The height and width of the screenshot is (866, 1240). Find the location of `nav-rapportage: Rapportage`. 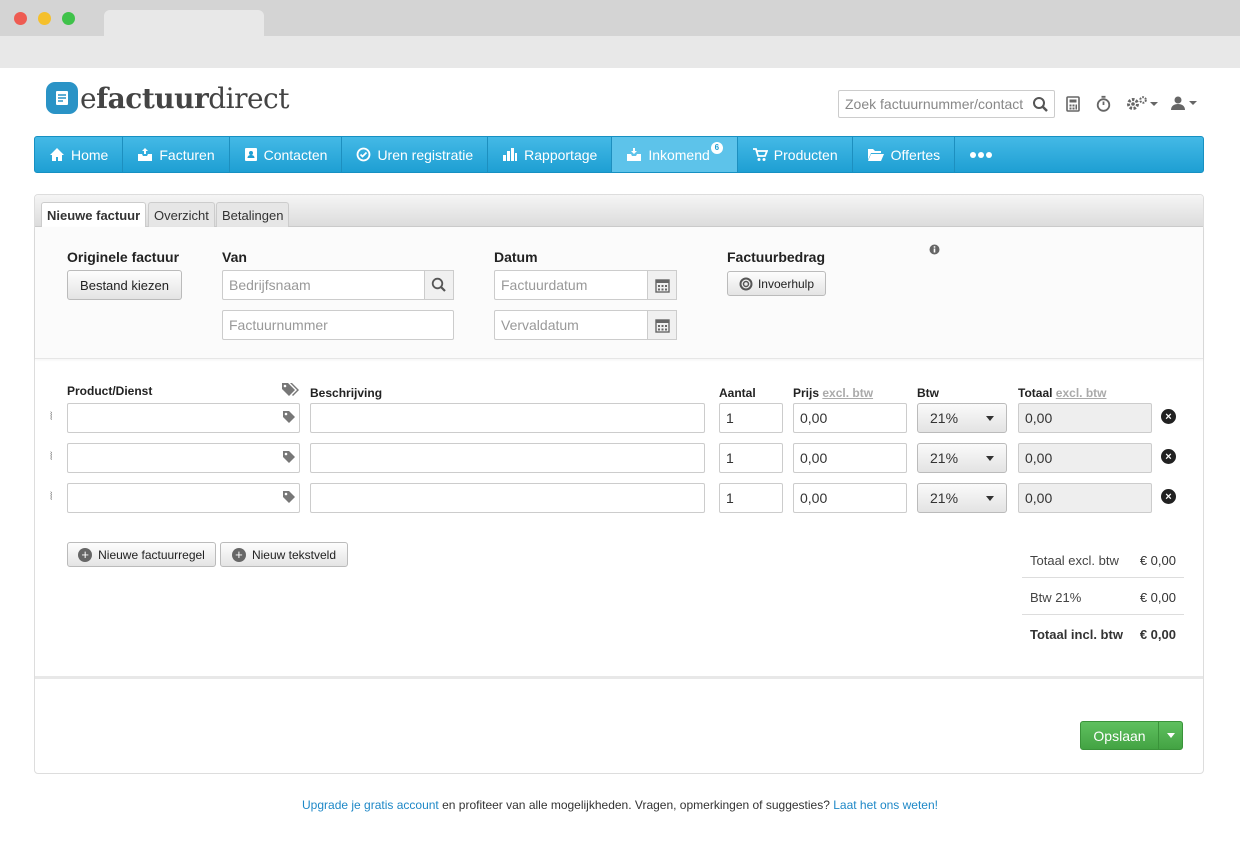

nav-rapportage: Rapportage is located at coordinates (550, 154).